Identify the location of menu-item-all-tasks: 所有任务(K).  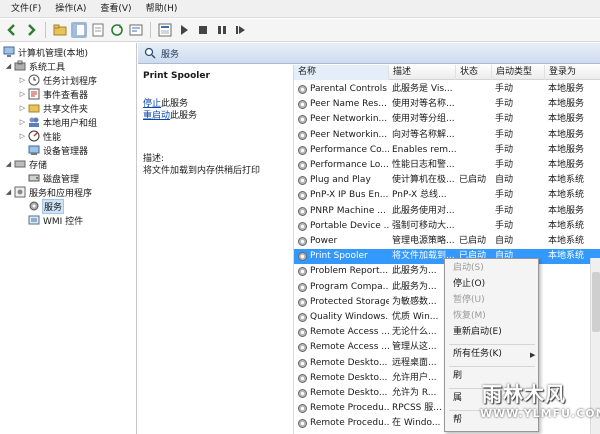
(477, 354).